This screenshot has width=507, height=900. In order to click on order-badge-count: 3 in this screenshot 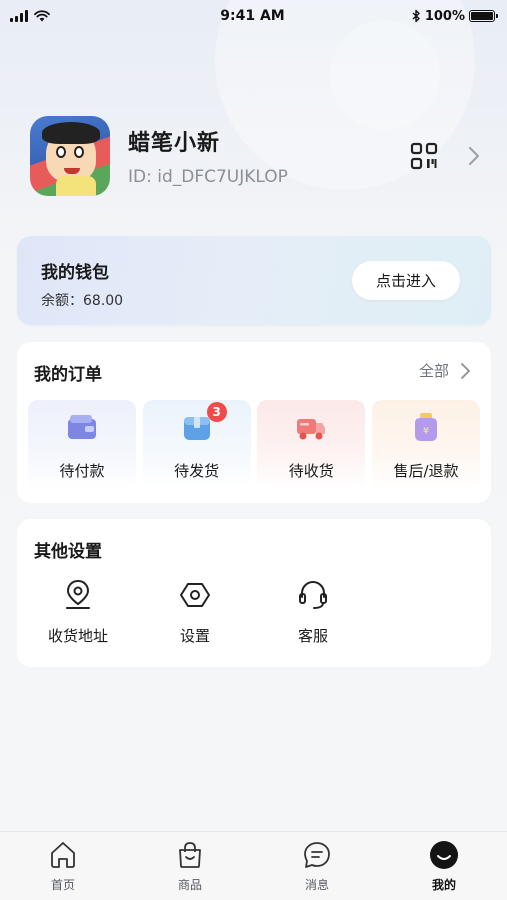, I will do `click(216, 412)`.